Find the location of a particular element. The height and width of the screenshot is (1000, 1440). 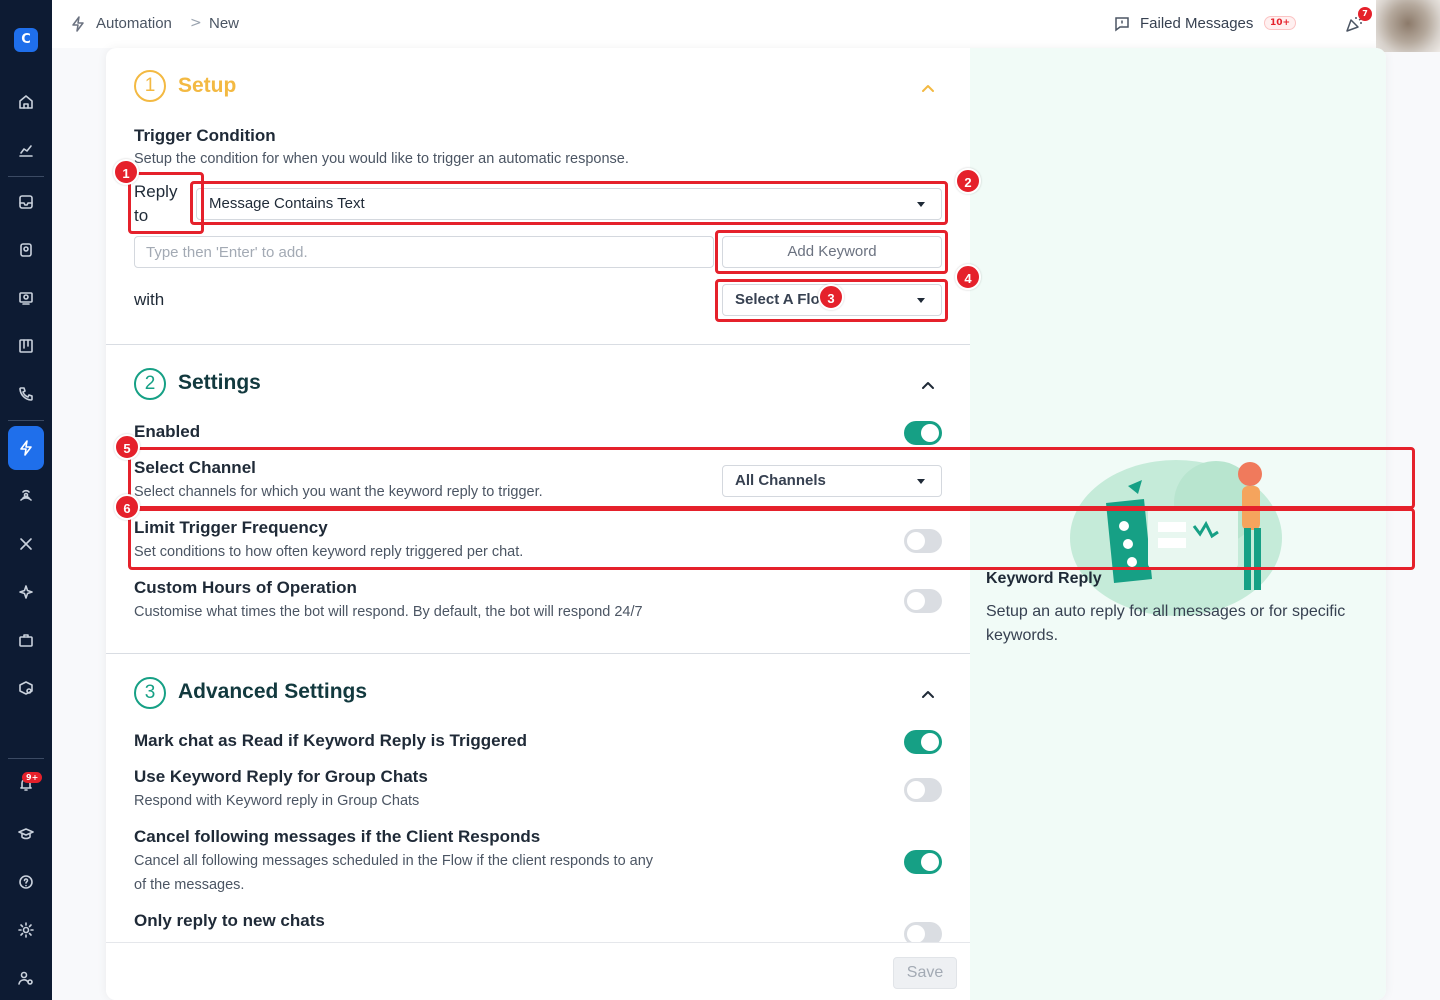

app-logo: C is located at coordinates (26, 40).